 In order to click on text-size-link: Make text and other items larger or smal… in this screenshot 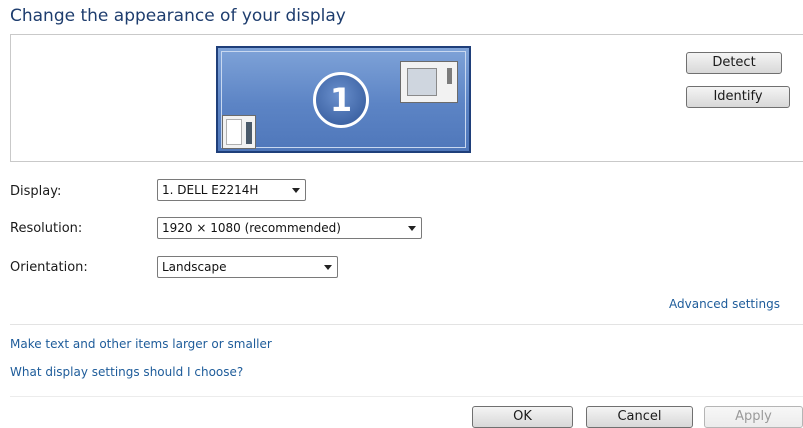, I will do `click(141, 344)`.